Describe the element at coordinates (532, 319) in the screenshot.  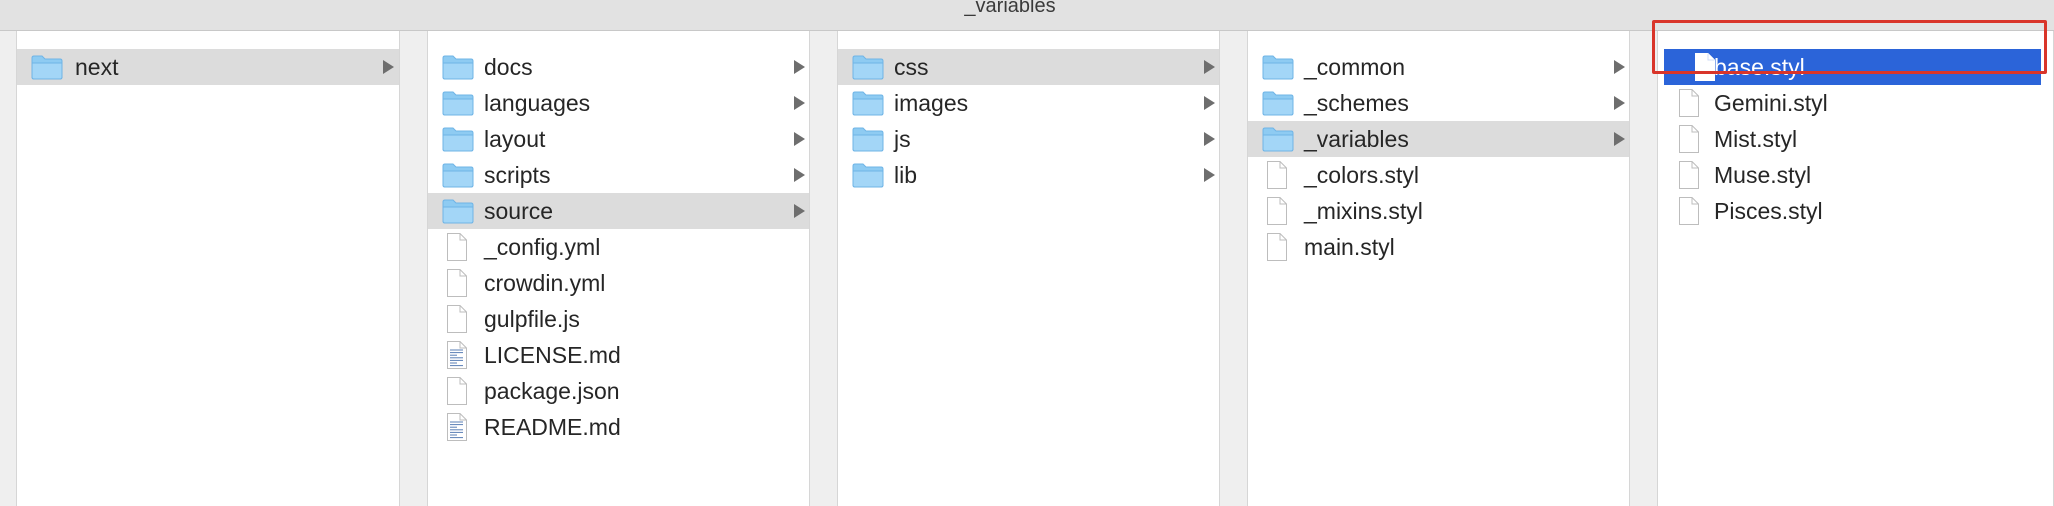
I see `item-label: gulpfile.js` at that location.